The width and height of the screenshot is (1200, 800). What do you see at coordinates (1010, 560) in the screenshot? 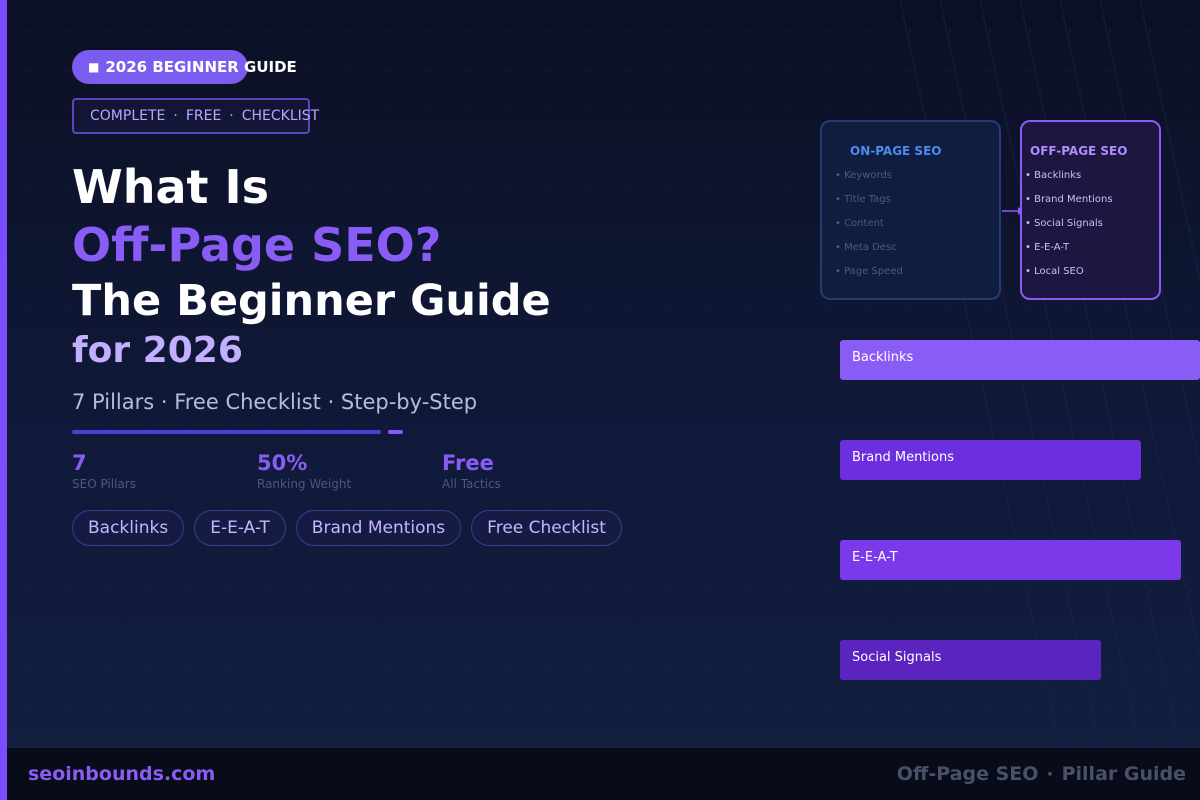
I see `pillar-bar-eeat: E-E-A-T` at bounding box center [1010, 560].